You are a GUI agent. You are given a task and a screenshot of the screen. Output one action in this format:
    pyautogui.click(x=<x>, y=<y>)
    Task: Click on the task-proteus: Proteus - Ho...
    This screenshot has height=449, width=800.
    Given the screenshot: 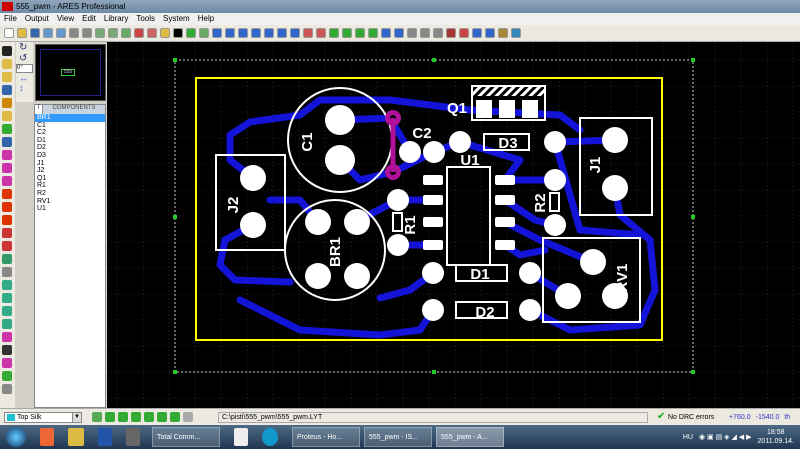 What is the action you would take?
    pyautogui.click(x=326, y=437)
    